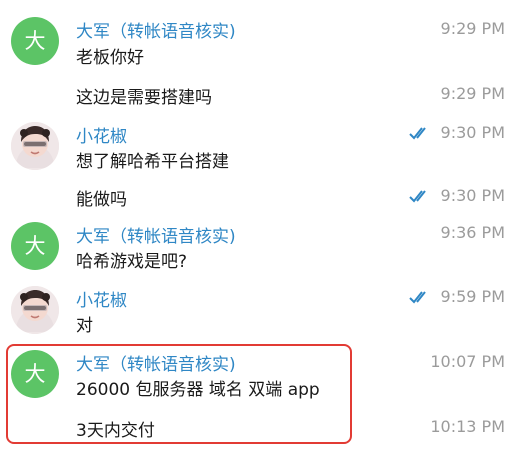  I want to click on message-text: 哈希游戏是吧?, so click(132, 262).